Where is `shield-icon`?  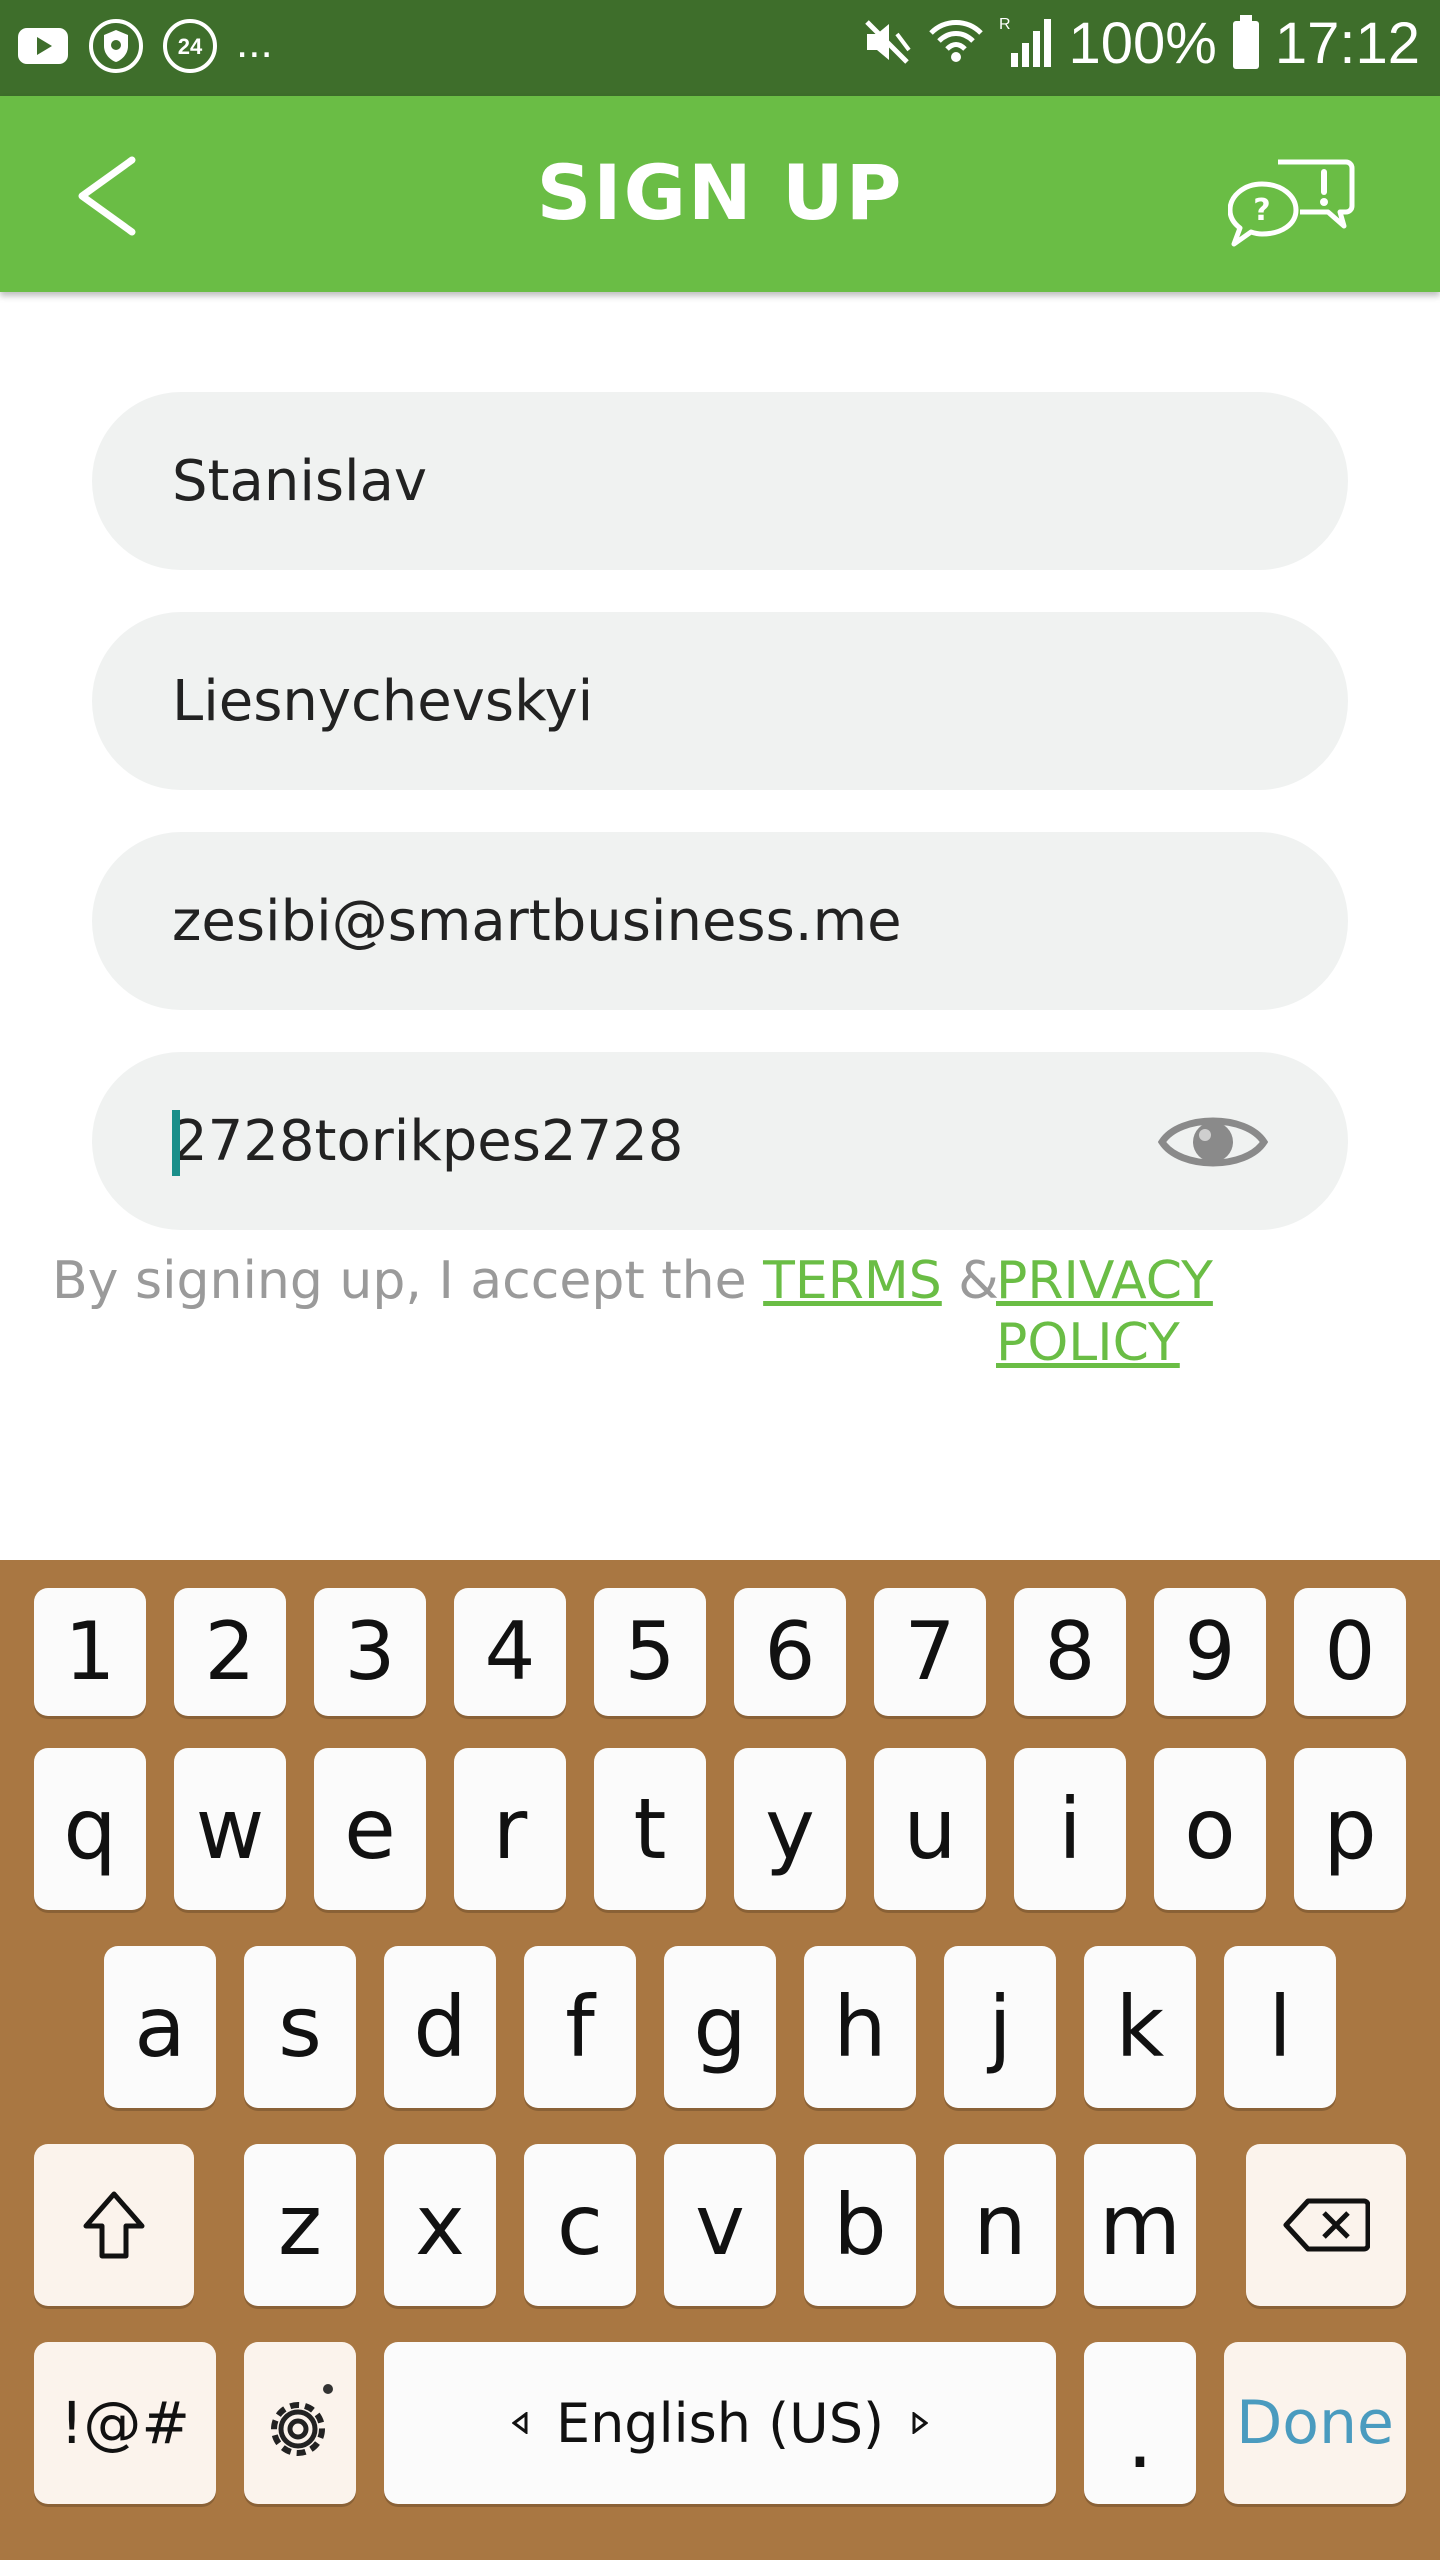
shield-icon is located at coordinates (116, 48).